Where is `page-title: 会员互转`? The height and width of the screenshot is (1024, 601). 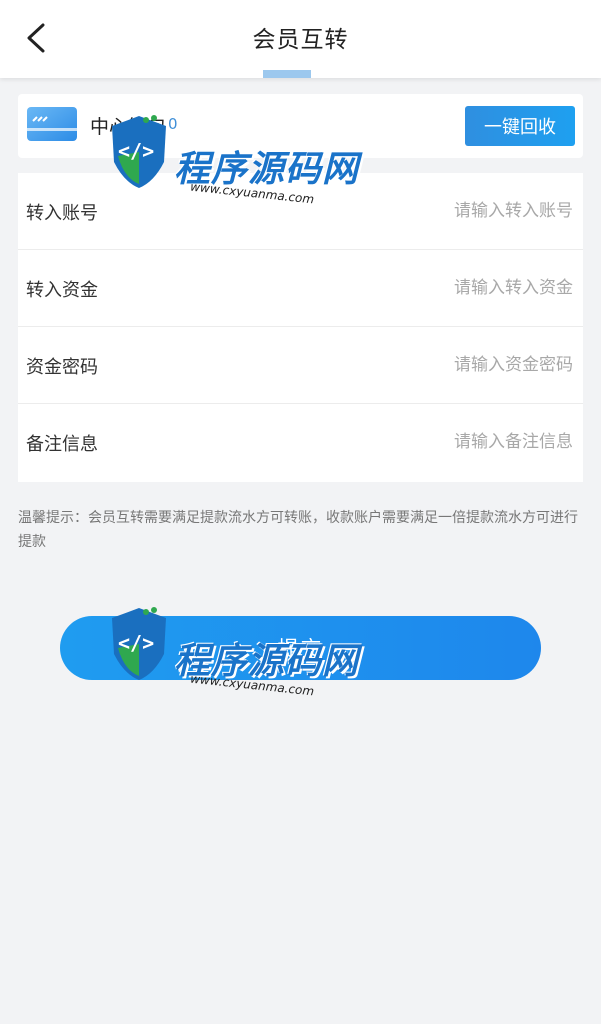 page-title: 会员互转 is located at coordinates (300, 40).